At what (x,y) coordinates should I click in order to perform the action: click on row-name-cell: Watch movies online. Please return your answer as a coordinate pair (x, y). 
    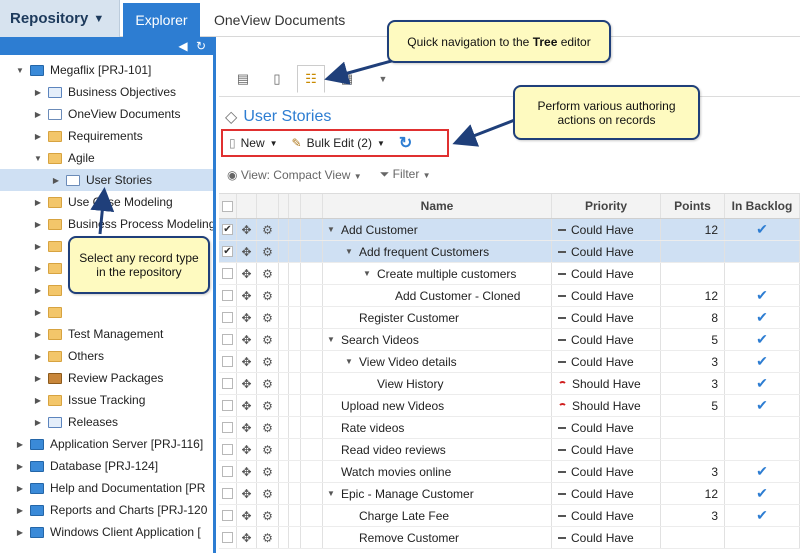
    Looking at the image, I should click on (437, 471).